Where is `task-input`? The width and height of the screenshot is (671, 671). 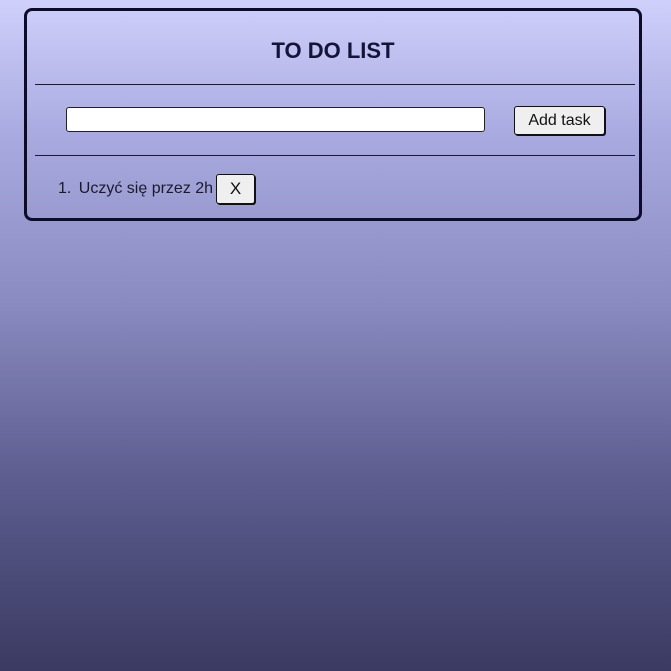 task-input is located at coordinates (275, 119).